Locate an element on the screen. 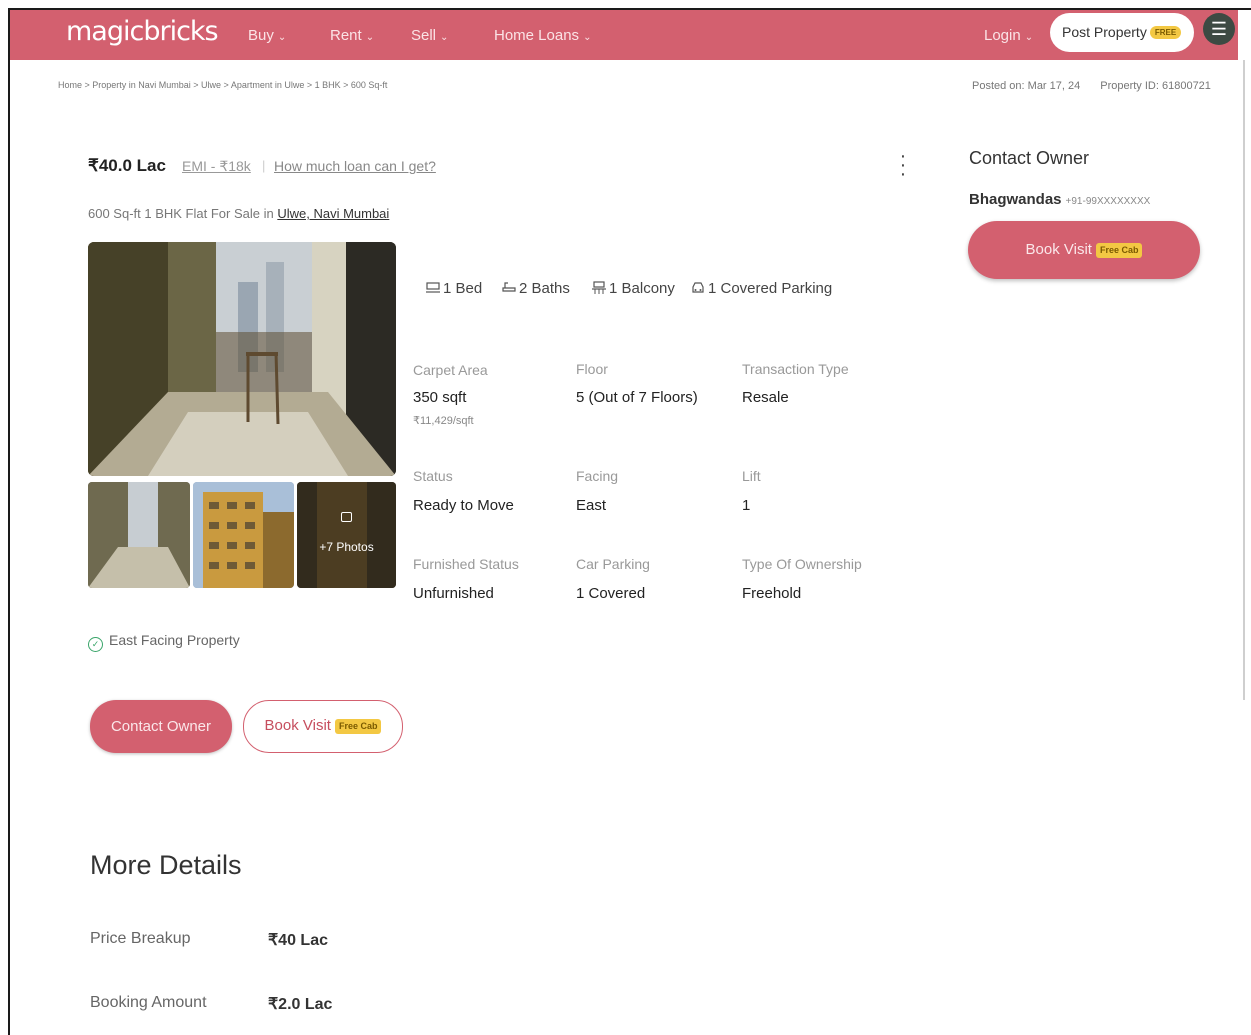 The image size is (1251, 1035). detail-value: 350 sqft is located at coordinates (440, 397).